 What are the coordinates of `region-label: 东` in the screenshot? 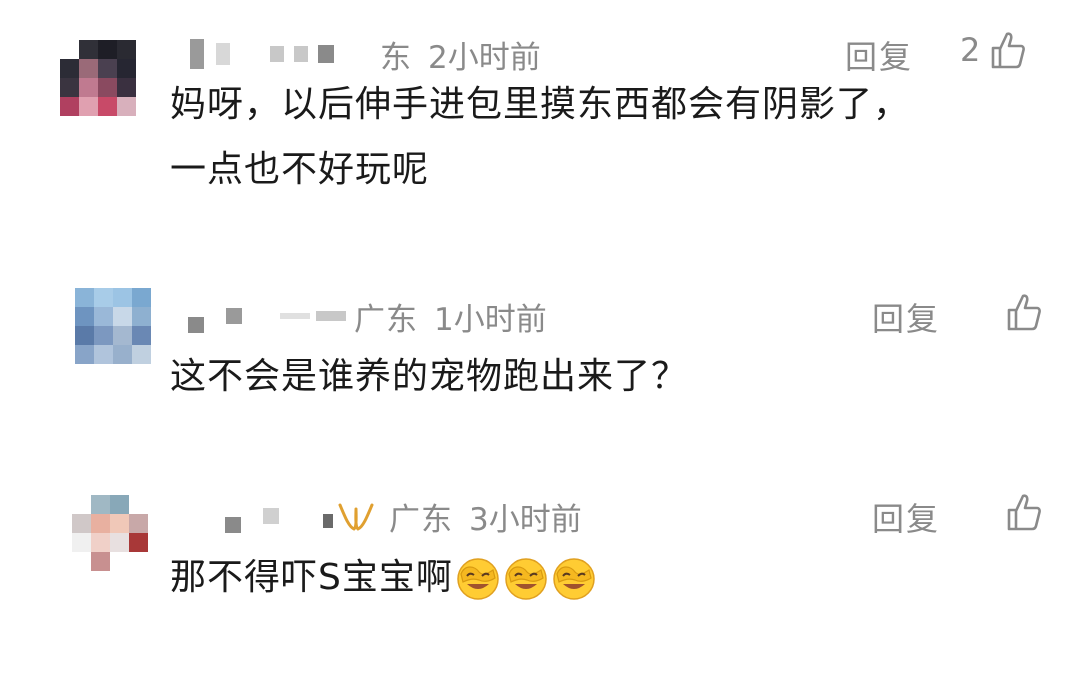 It's located at (396, 57).